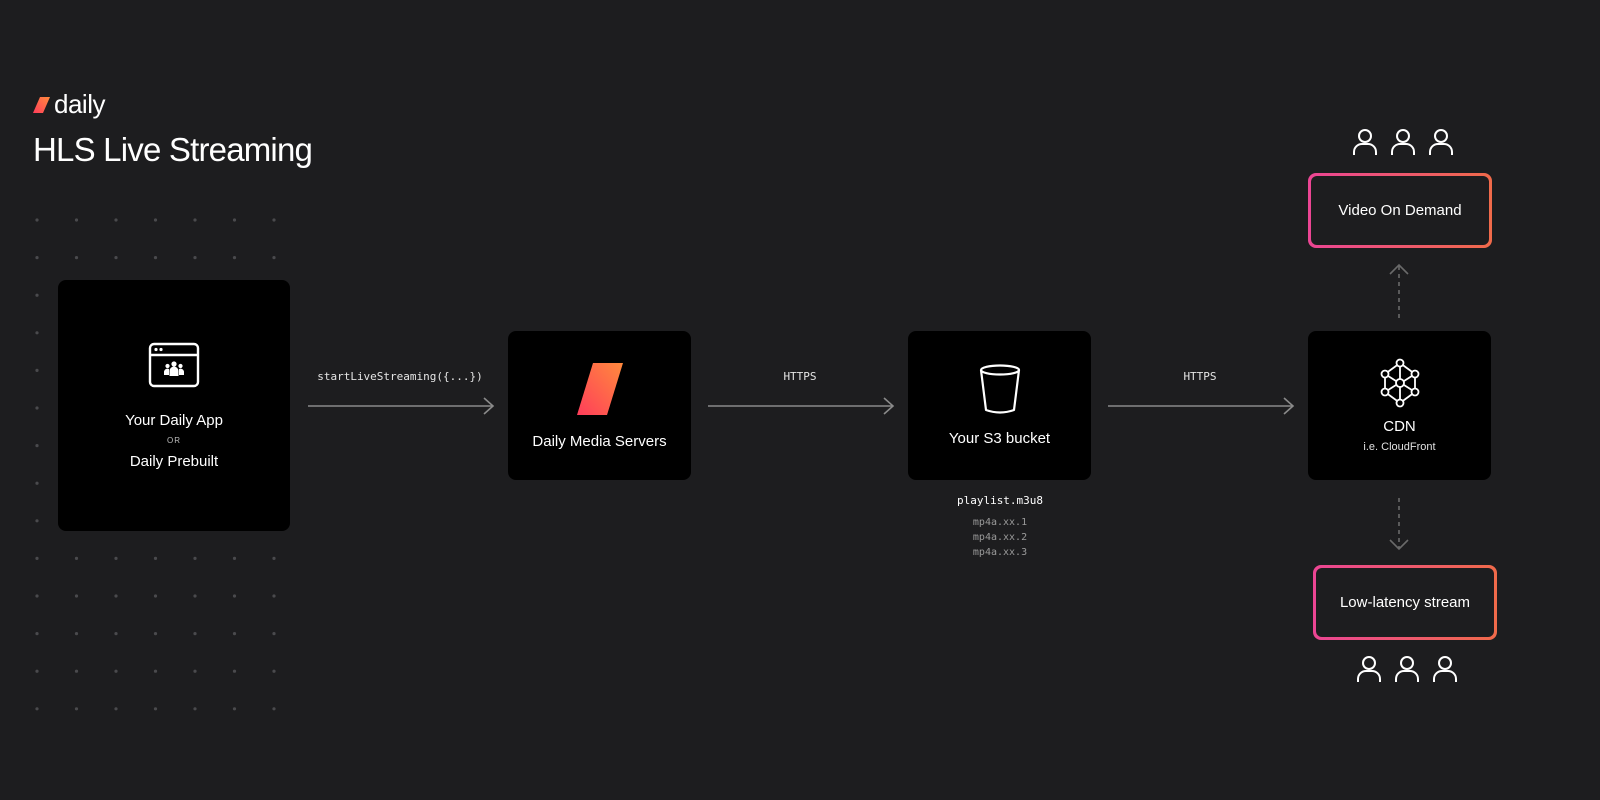 Image resolution: width=1600 pixels, height=800 pixels. I want to click on node-low-latency-stream: Low-latency stream, so click(1405, 602).